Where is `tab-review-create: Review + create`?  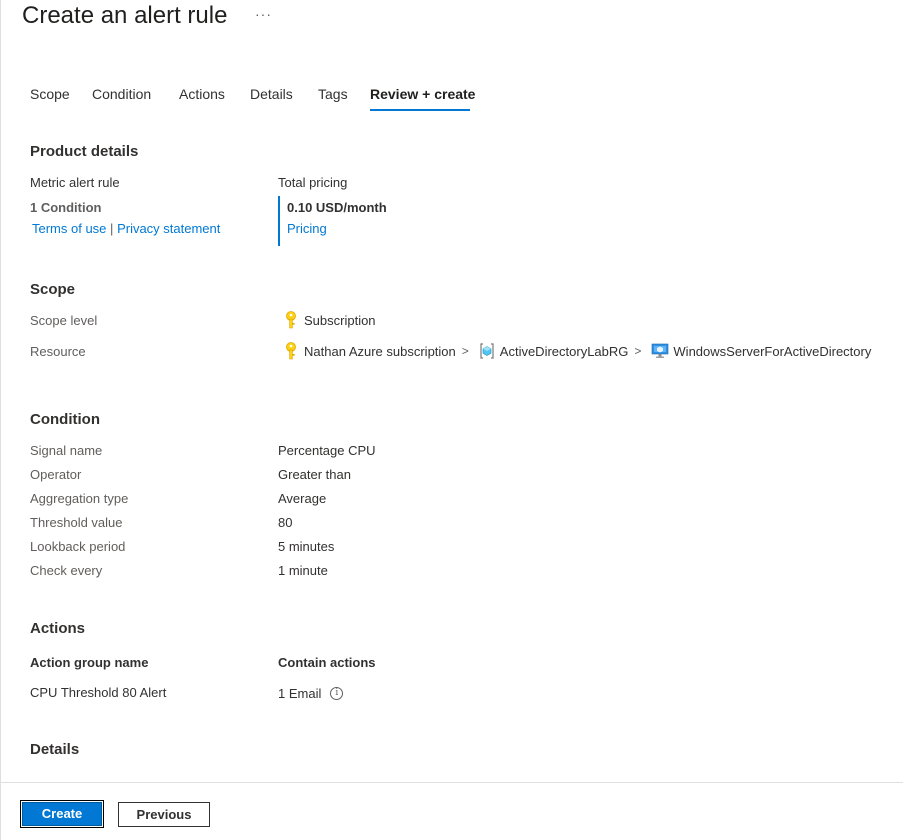 tab-review-create: Review + create is located at coordinates (422, 94).